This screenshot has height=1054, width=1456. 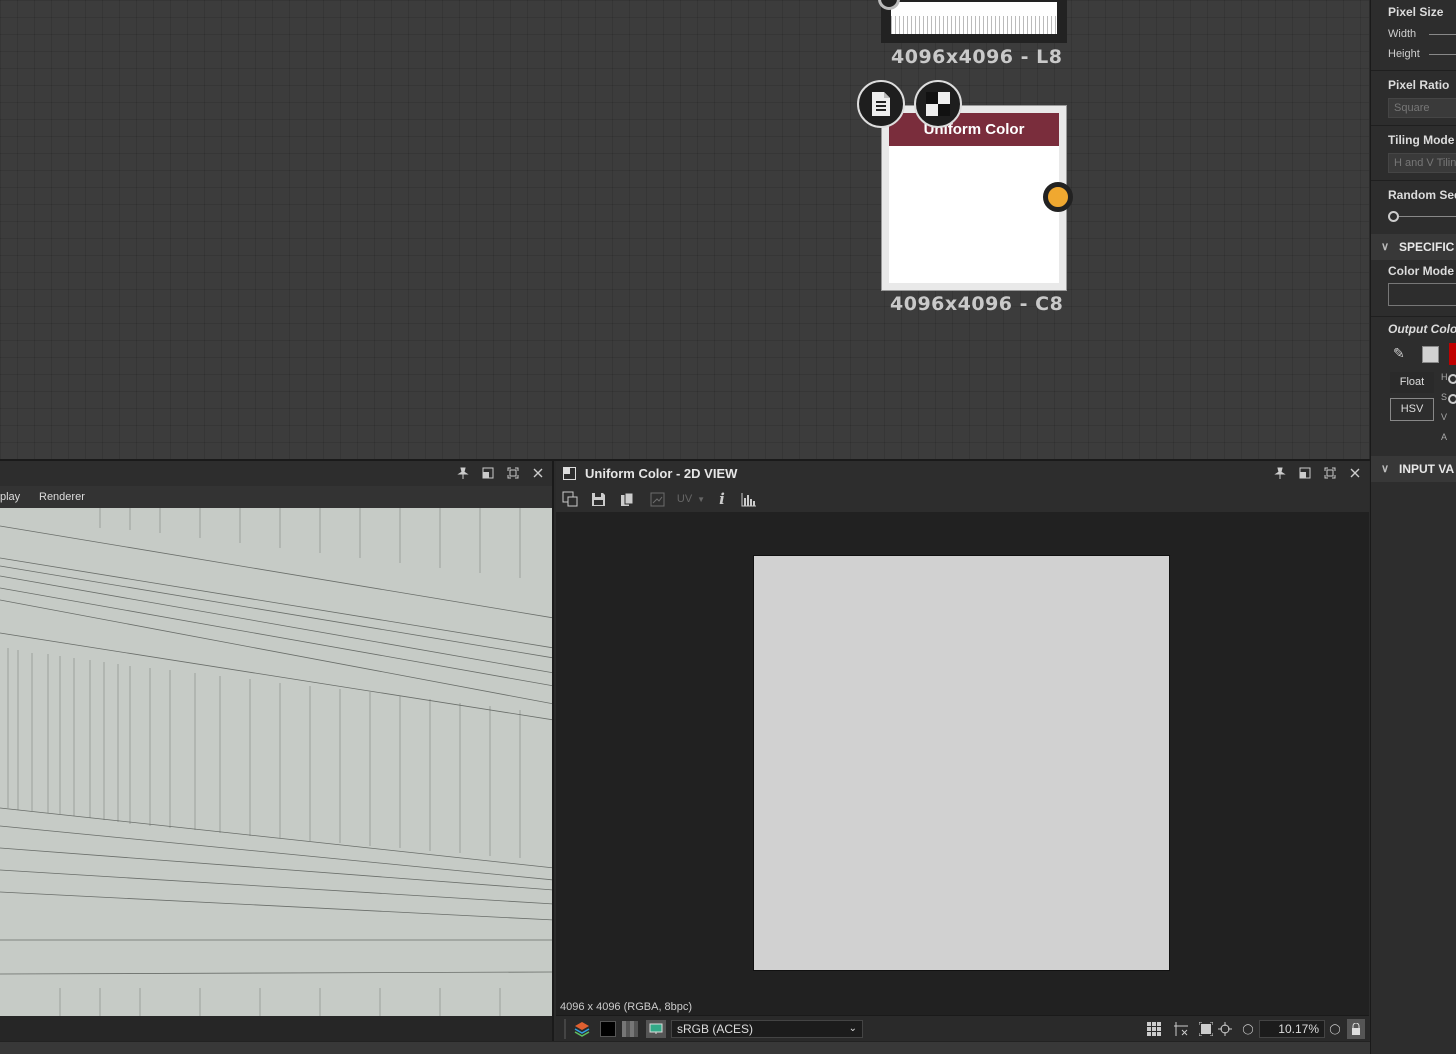 What do you see at coordinates (722, 499) in the screenshot?
I see `info-icon: i` at bounding box center [722, 499].